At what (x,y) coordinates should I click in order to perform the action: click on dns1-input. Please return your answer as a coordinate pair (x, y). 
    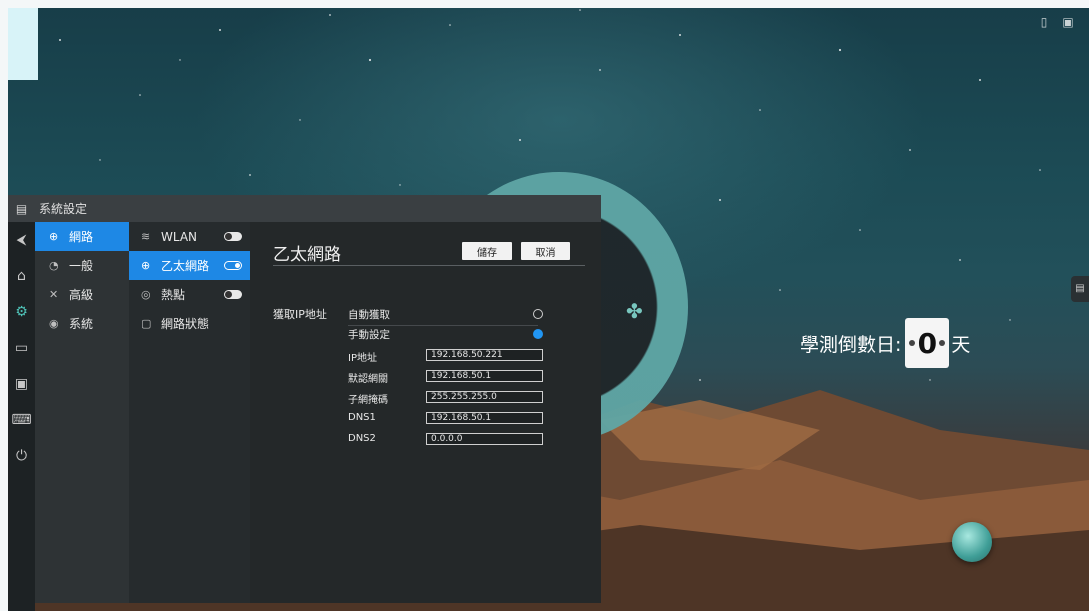
    Looking at the image, I should click on (484, 418).